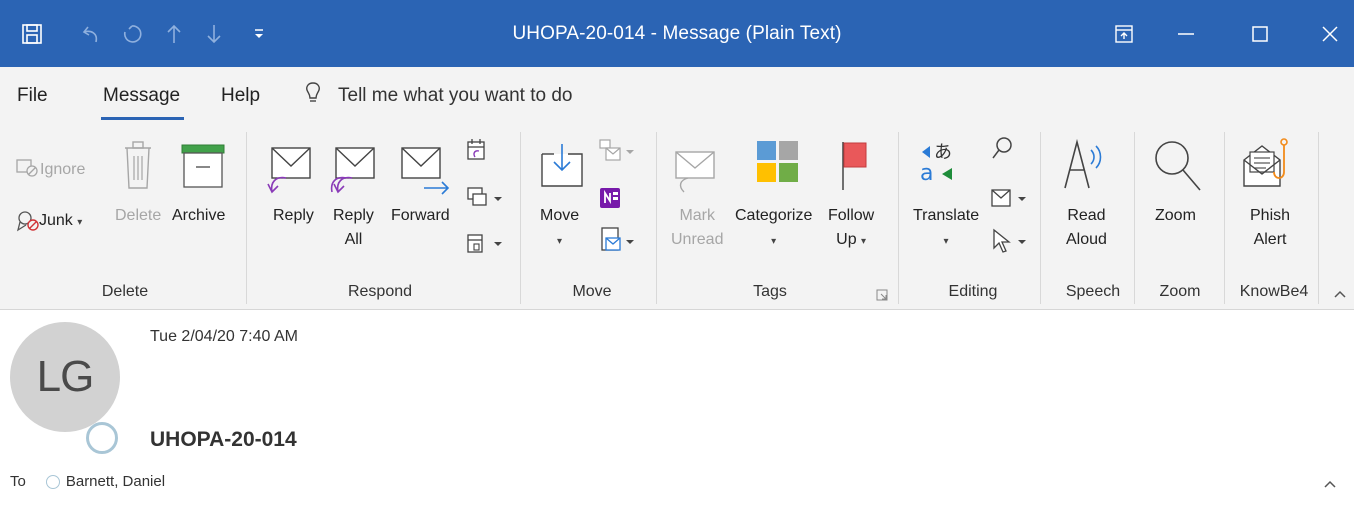 The width and height of the screenshot is (1354, 513). I want to click on reply-icon, so click(290, 173).